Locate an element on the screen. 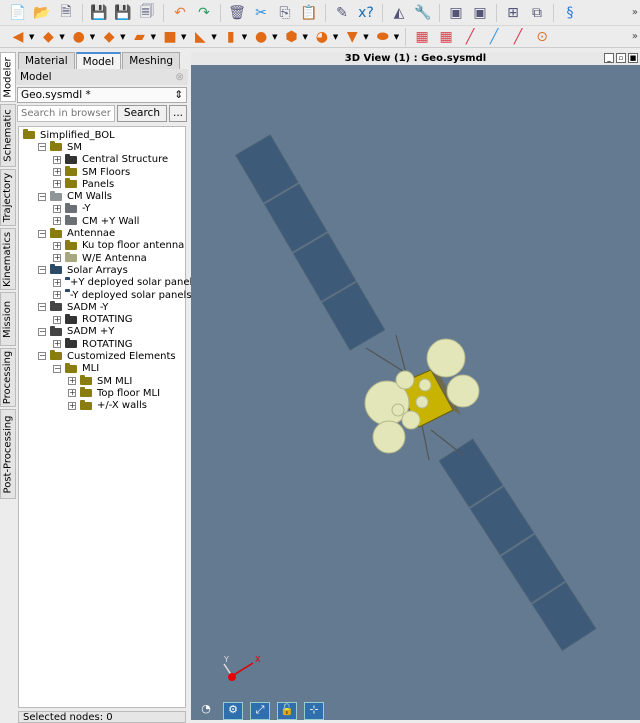  segment-icon: ╱ is located at coordinates (518, 37).